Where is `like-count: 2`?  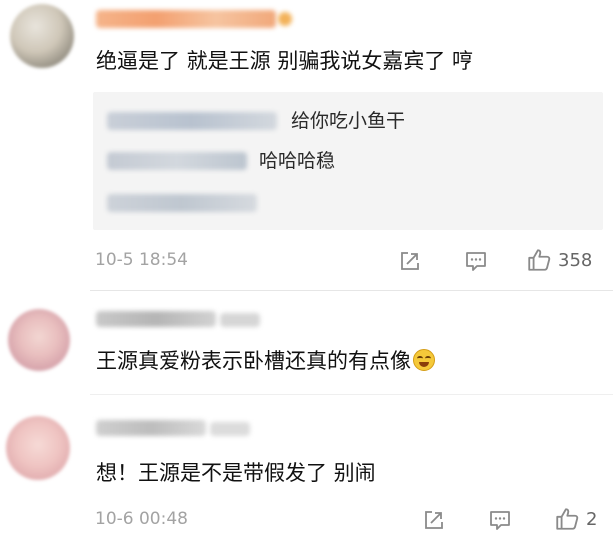 like-count: 2 is located at coordinates (592, 519).